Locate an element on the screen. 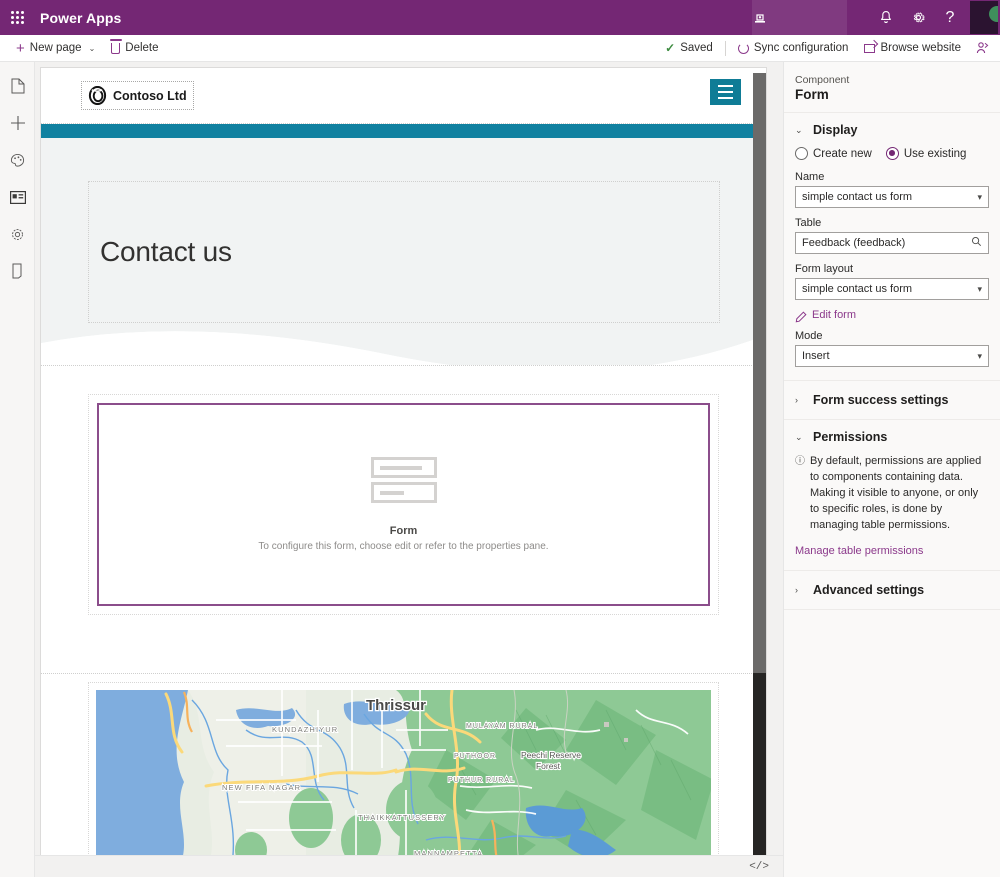 This screenshot has width=1000, height=877. edit-form-link: Edit form is located at coordinates (892, 315).